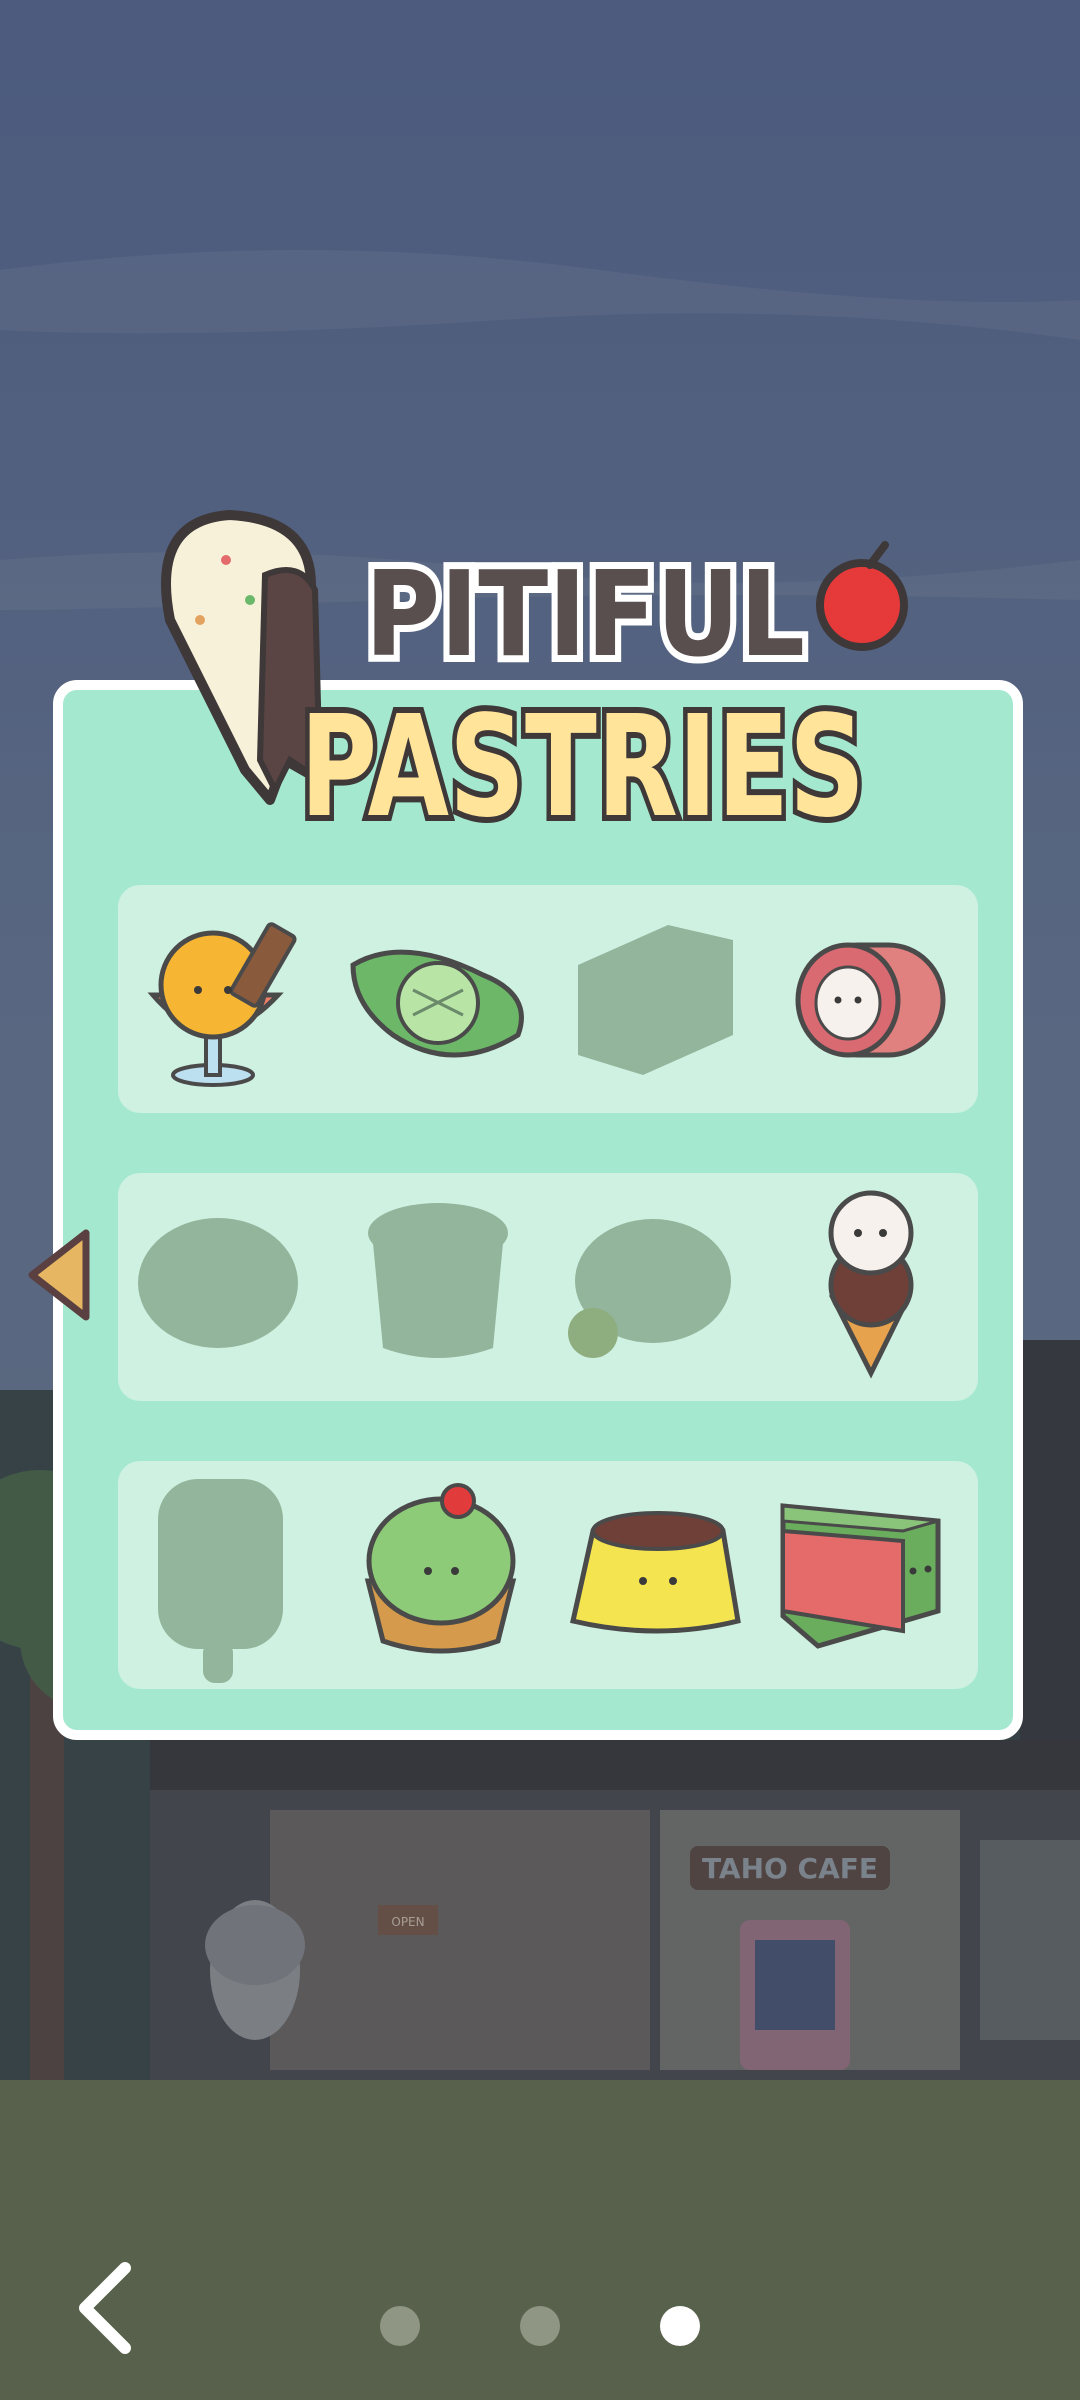  I want to click on item-pudding, so click(655, 1575).